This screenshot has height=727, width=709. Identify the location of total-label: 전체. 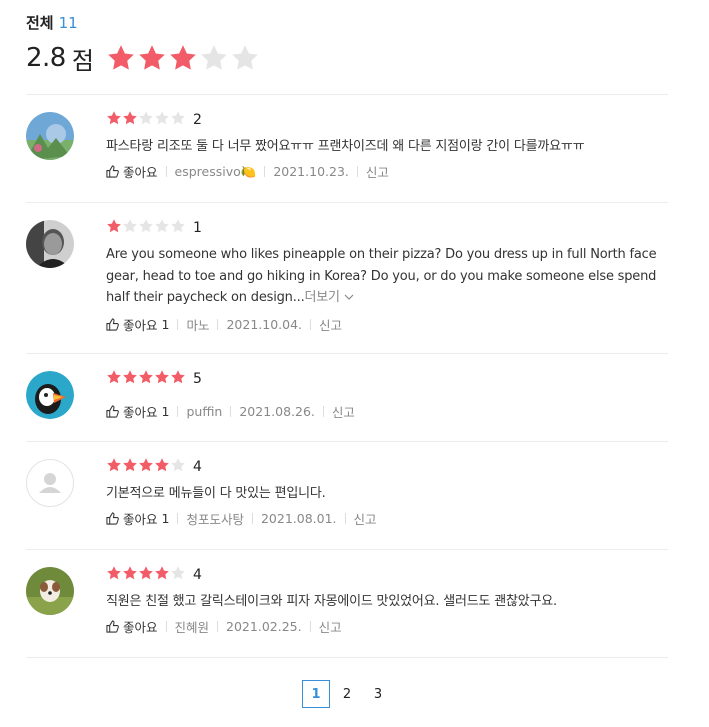
(40, 23).